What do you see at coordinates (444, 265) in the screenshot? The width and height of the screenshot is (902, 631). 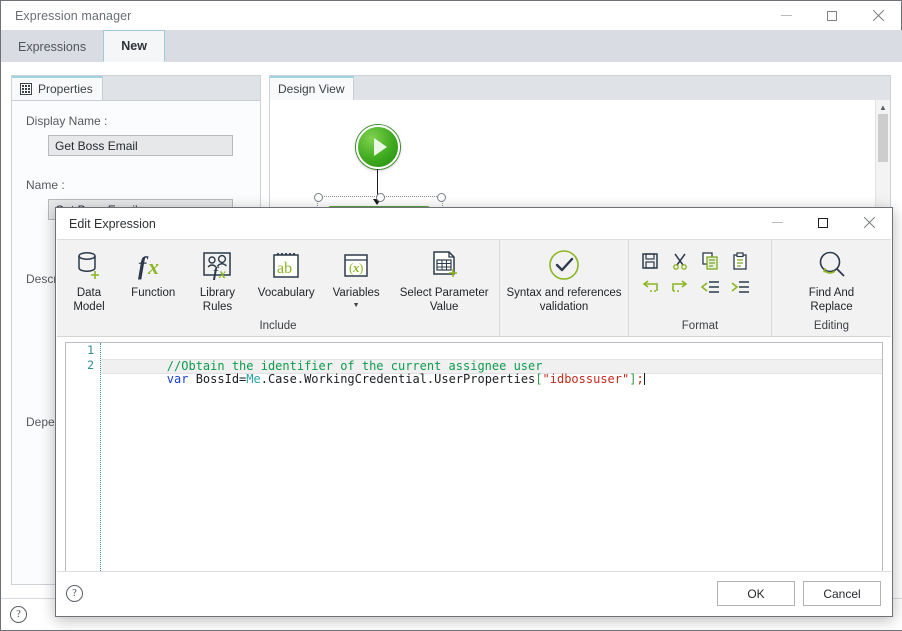 I see `select-parameter-value-icon` at bounding box center [444, 265].